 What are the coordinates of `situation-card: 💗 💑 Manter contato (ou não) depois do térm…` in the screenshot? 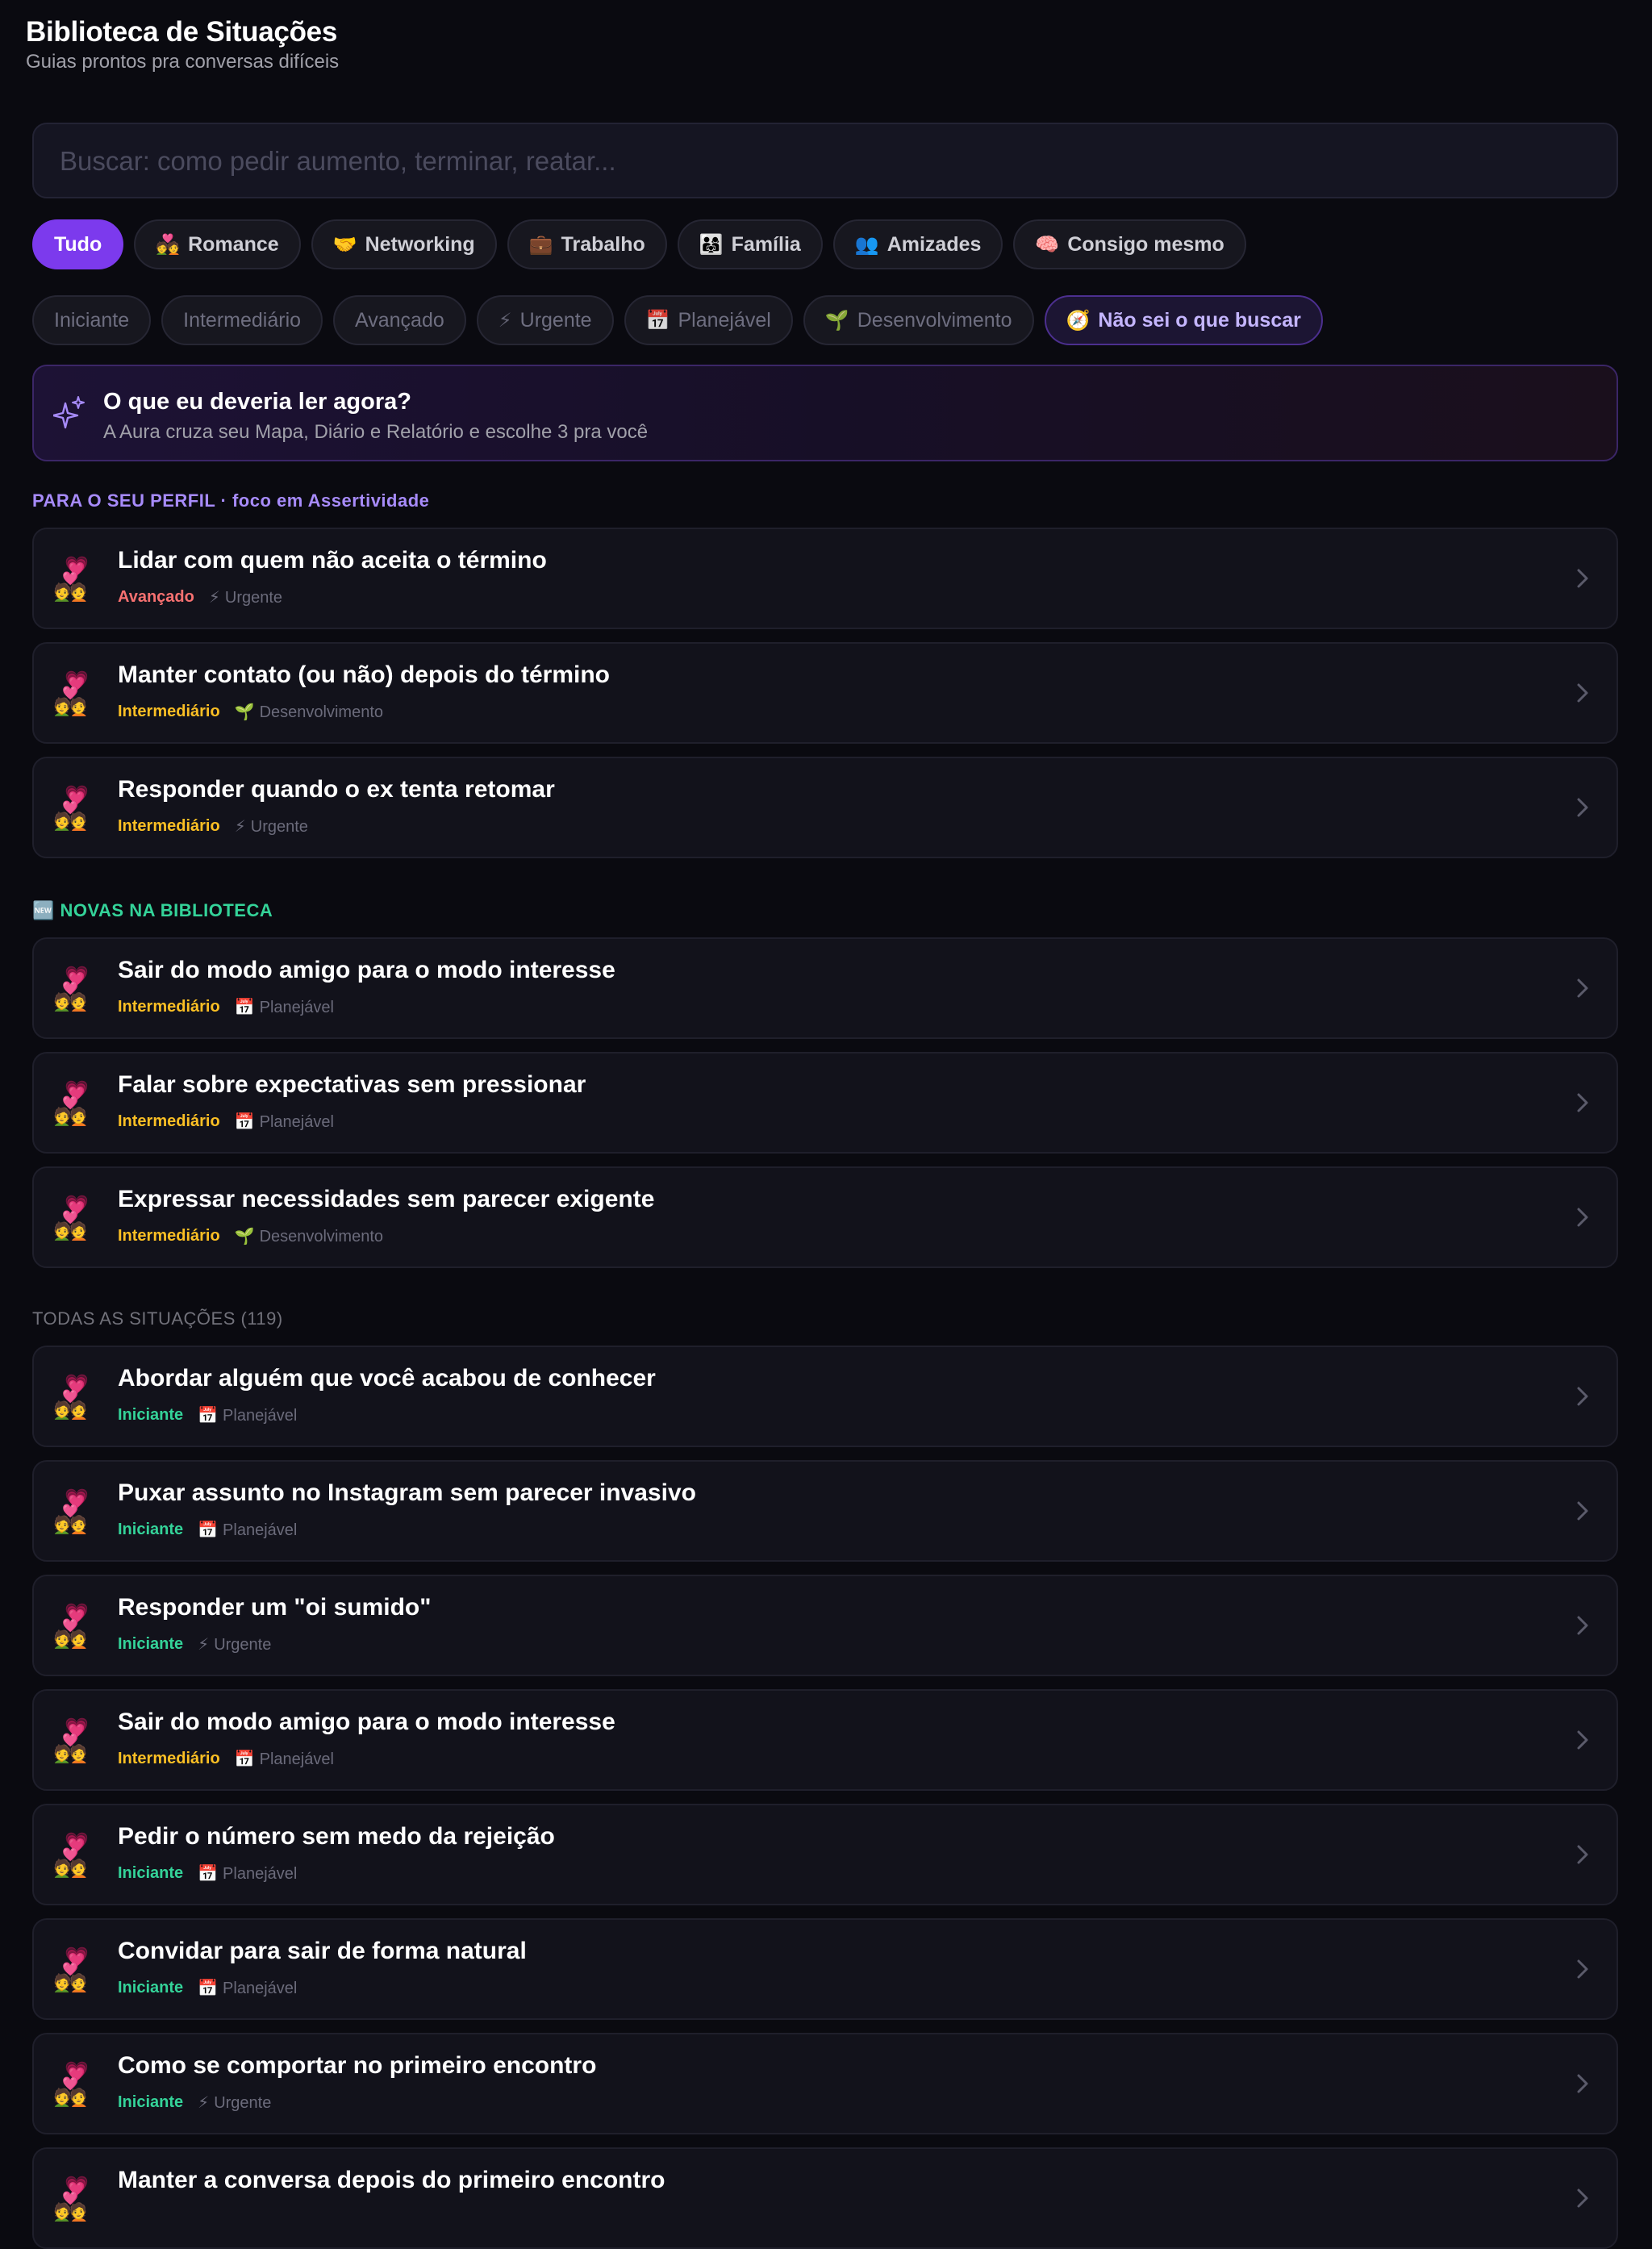 It's located at (825, 693).